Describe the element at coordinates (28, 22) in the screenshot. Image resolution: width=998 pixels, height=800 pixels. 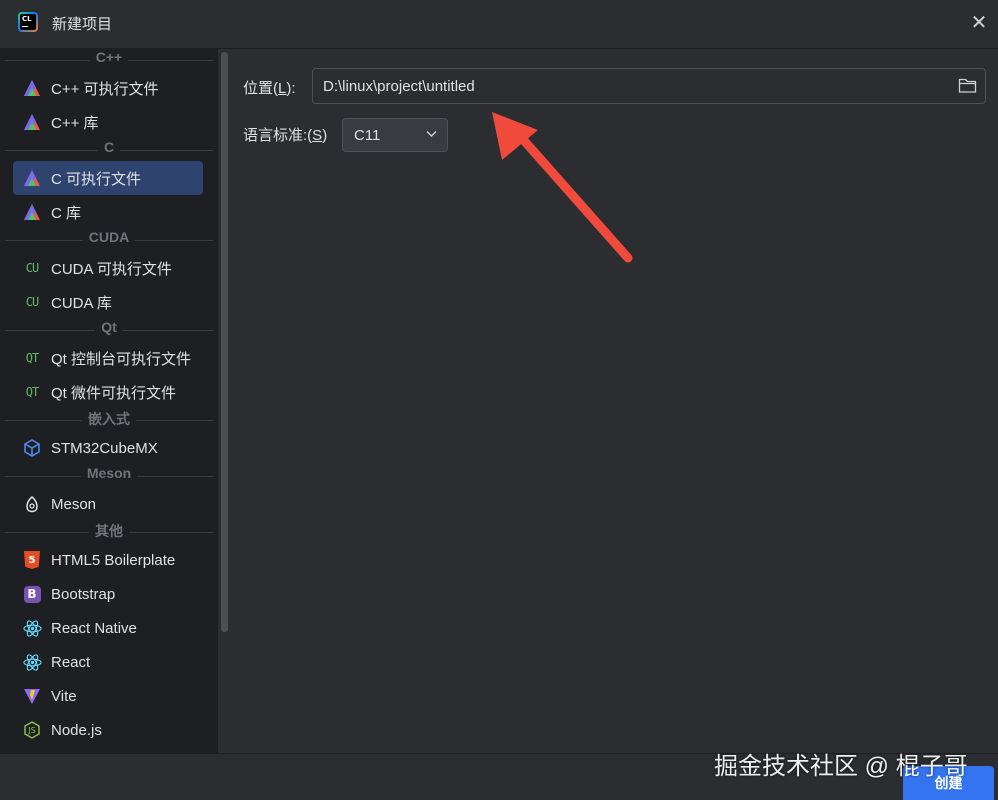
I see `clion-app-icon: CL` at that location.